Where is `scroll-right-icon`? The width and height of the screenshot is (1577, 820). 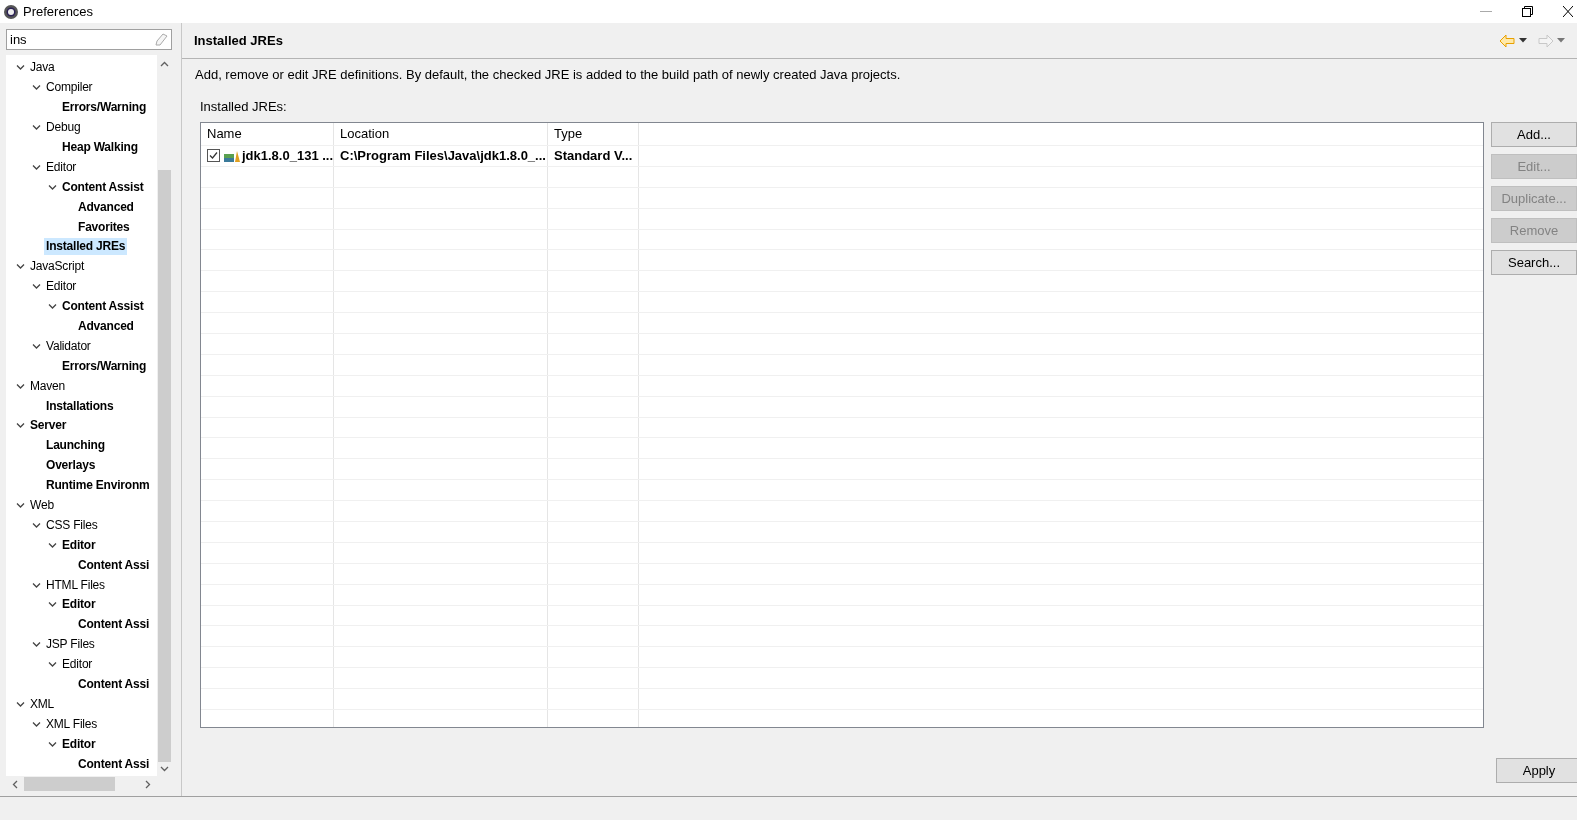
scroll-right-icon is located at coordinates (148, 784).